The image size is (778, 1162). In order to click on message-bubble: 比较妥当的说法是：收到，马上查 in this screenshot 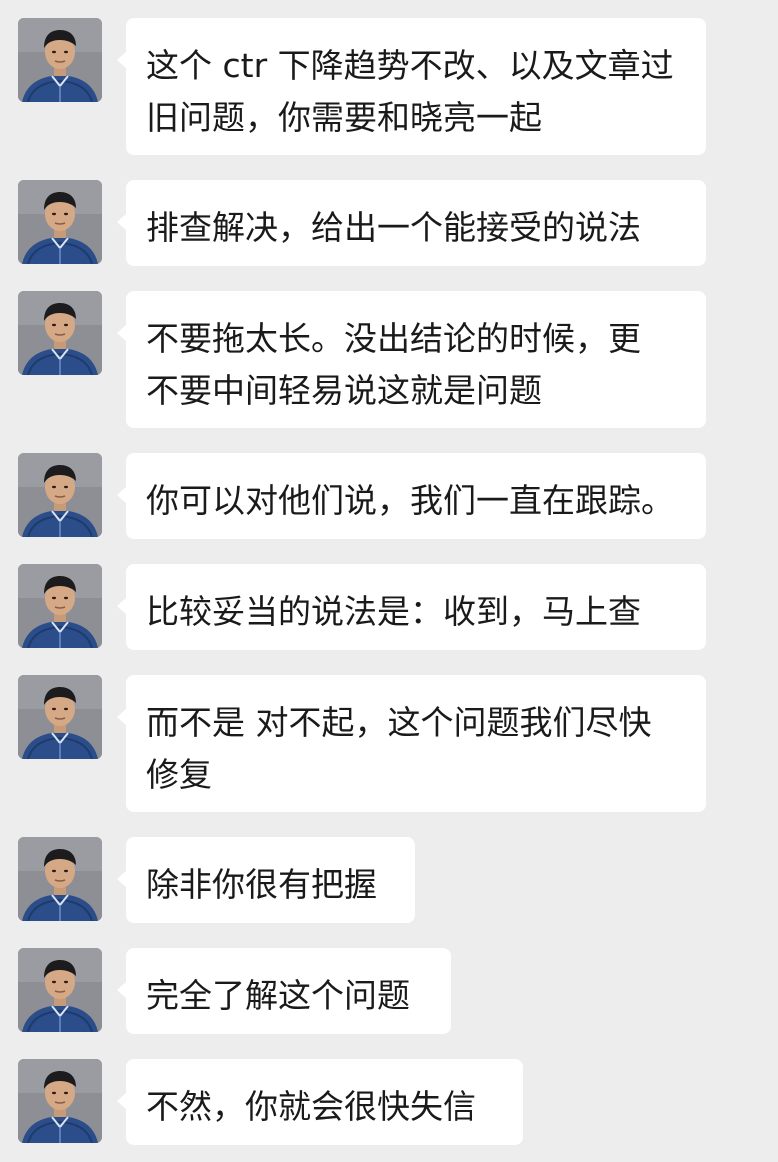, I will do `click(411, 607)`.